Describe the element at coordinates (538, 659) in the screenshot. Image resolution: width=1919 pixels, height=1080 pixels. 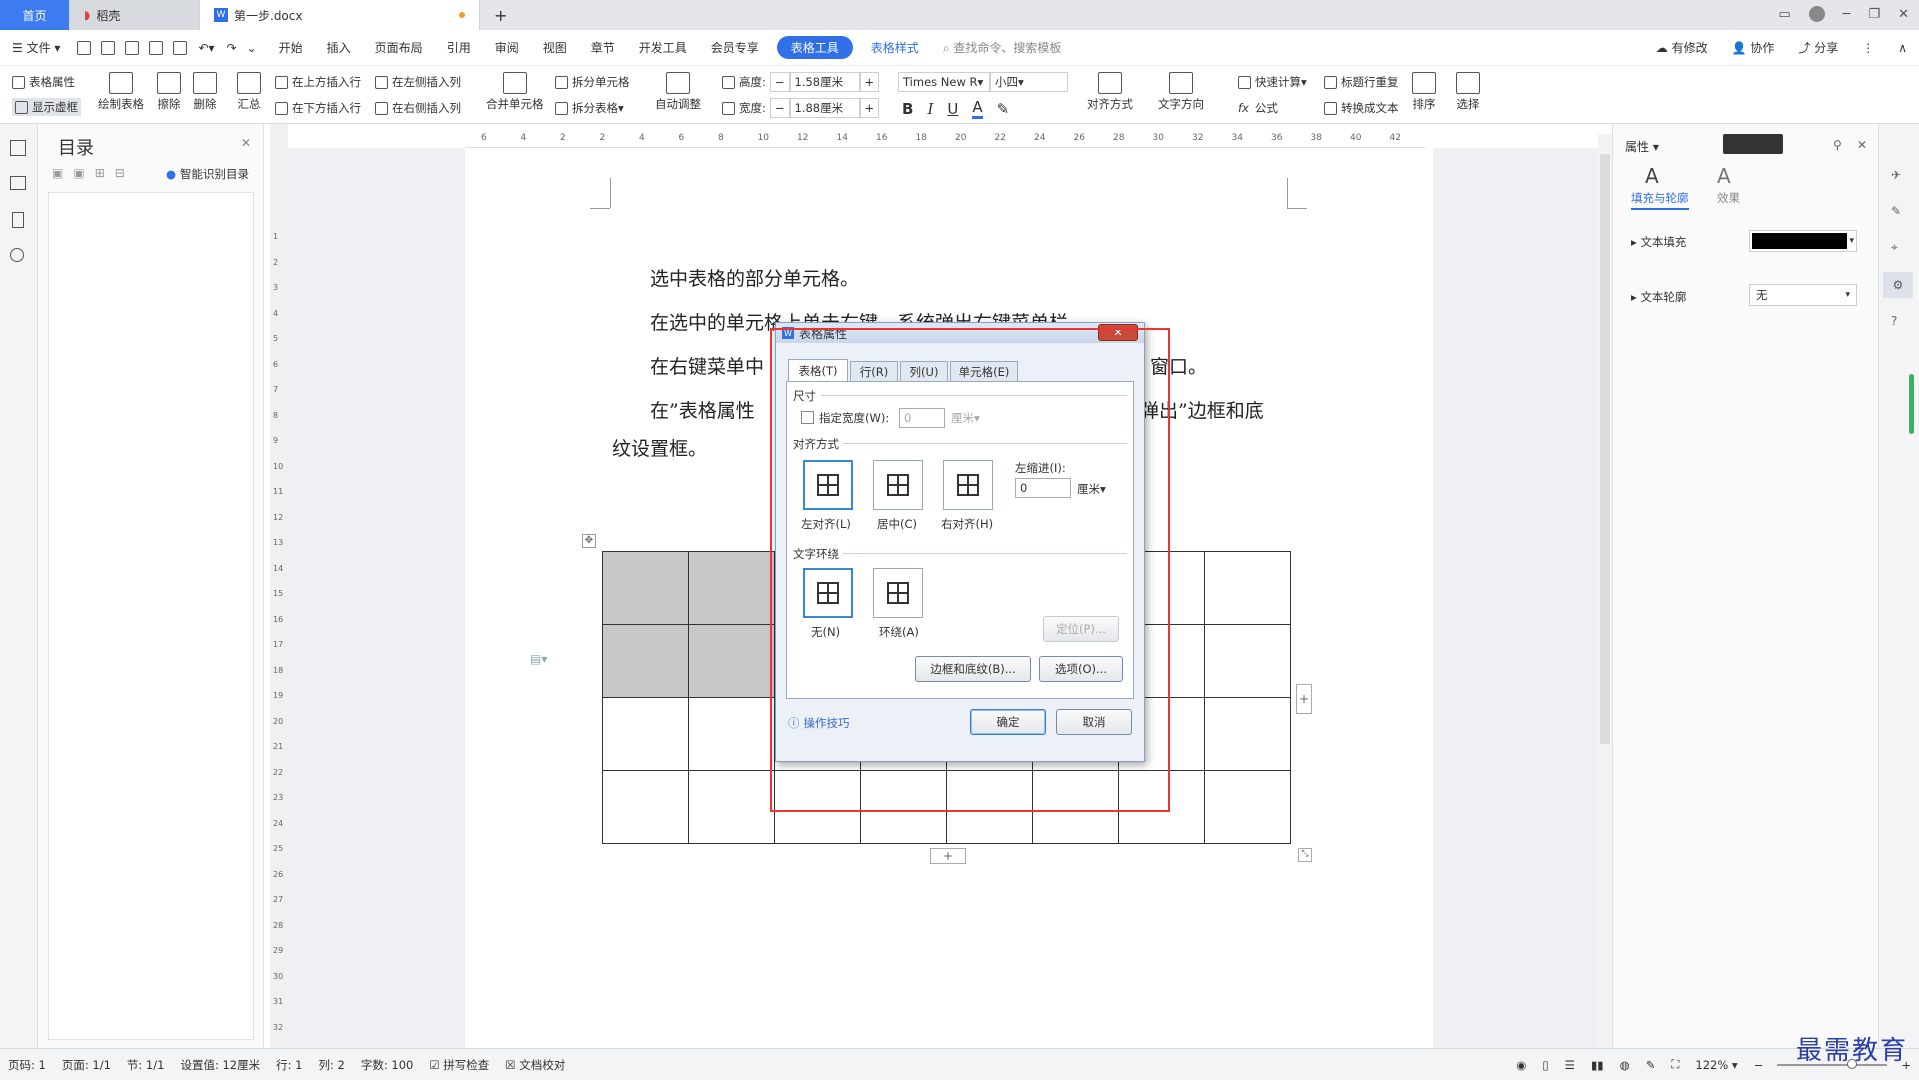
I see `paragraph-layout-icon: ▤▾` at that location.